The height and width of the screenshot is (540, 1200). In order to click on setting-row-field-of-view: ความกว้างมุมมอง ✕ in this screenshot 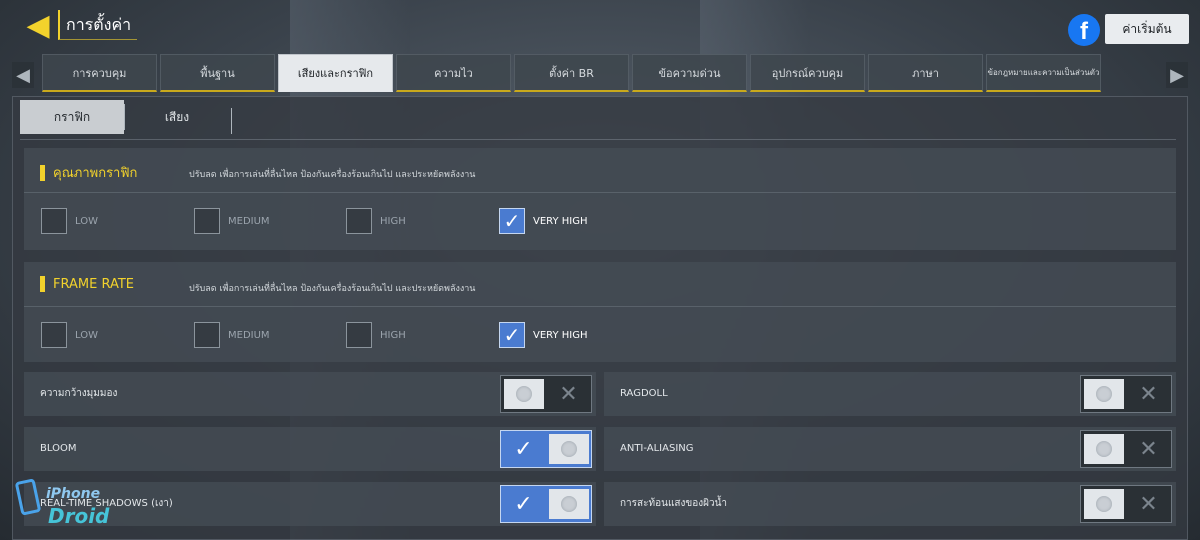, I will do `click(310, 394)`.